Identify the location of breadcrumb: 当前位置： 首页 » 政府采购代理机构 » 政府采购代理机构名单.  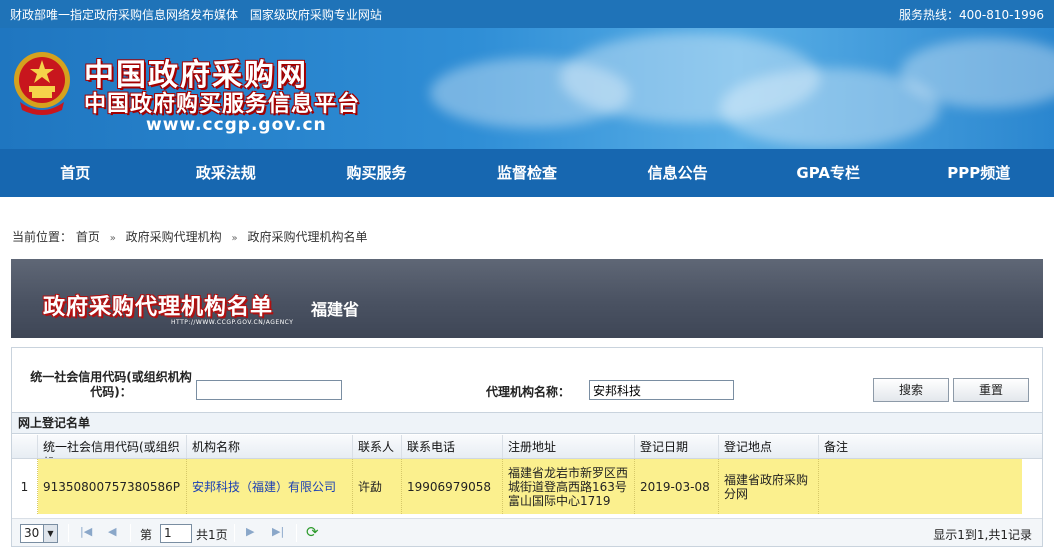
(189, 236).